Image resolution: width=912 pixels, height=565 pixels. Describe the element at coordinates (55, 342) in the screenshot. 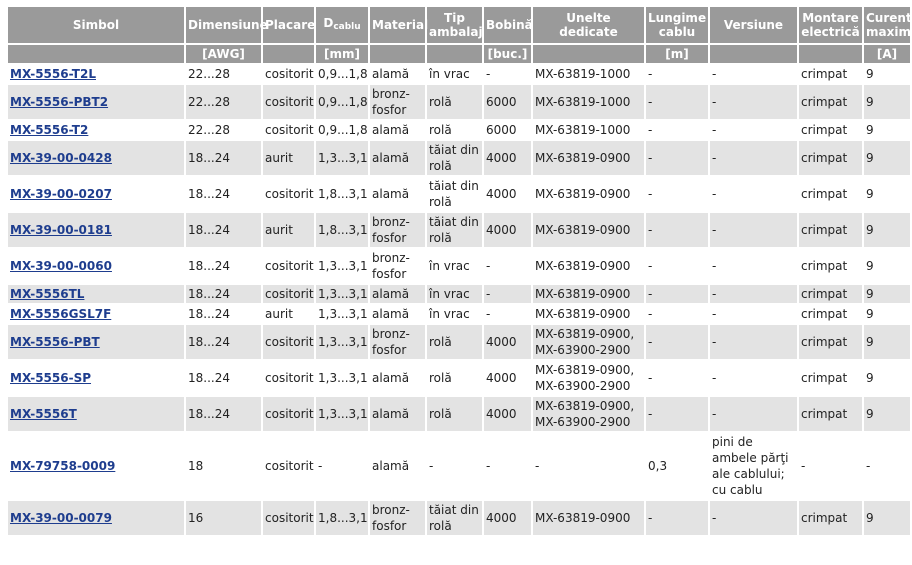

I see `product-link: MX-5556-PBT` at that location.